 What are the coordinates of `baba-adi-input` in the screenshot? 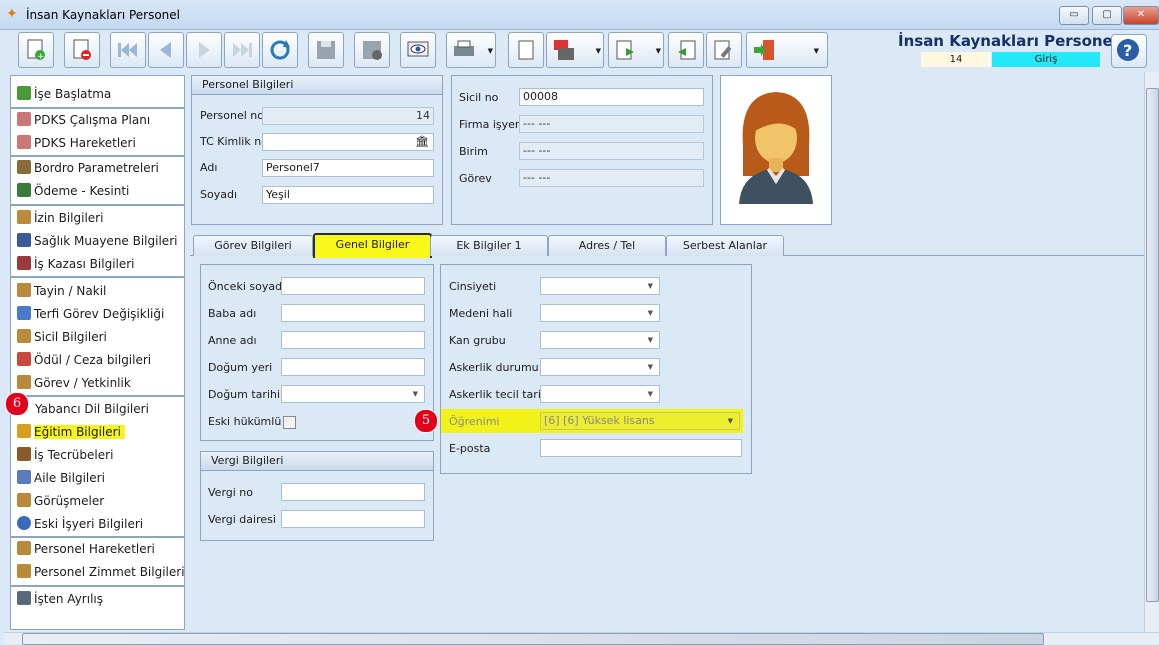 It's located at (353, 313).